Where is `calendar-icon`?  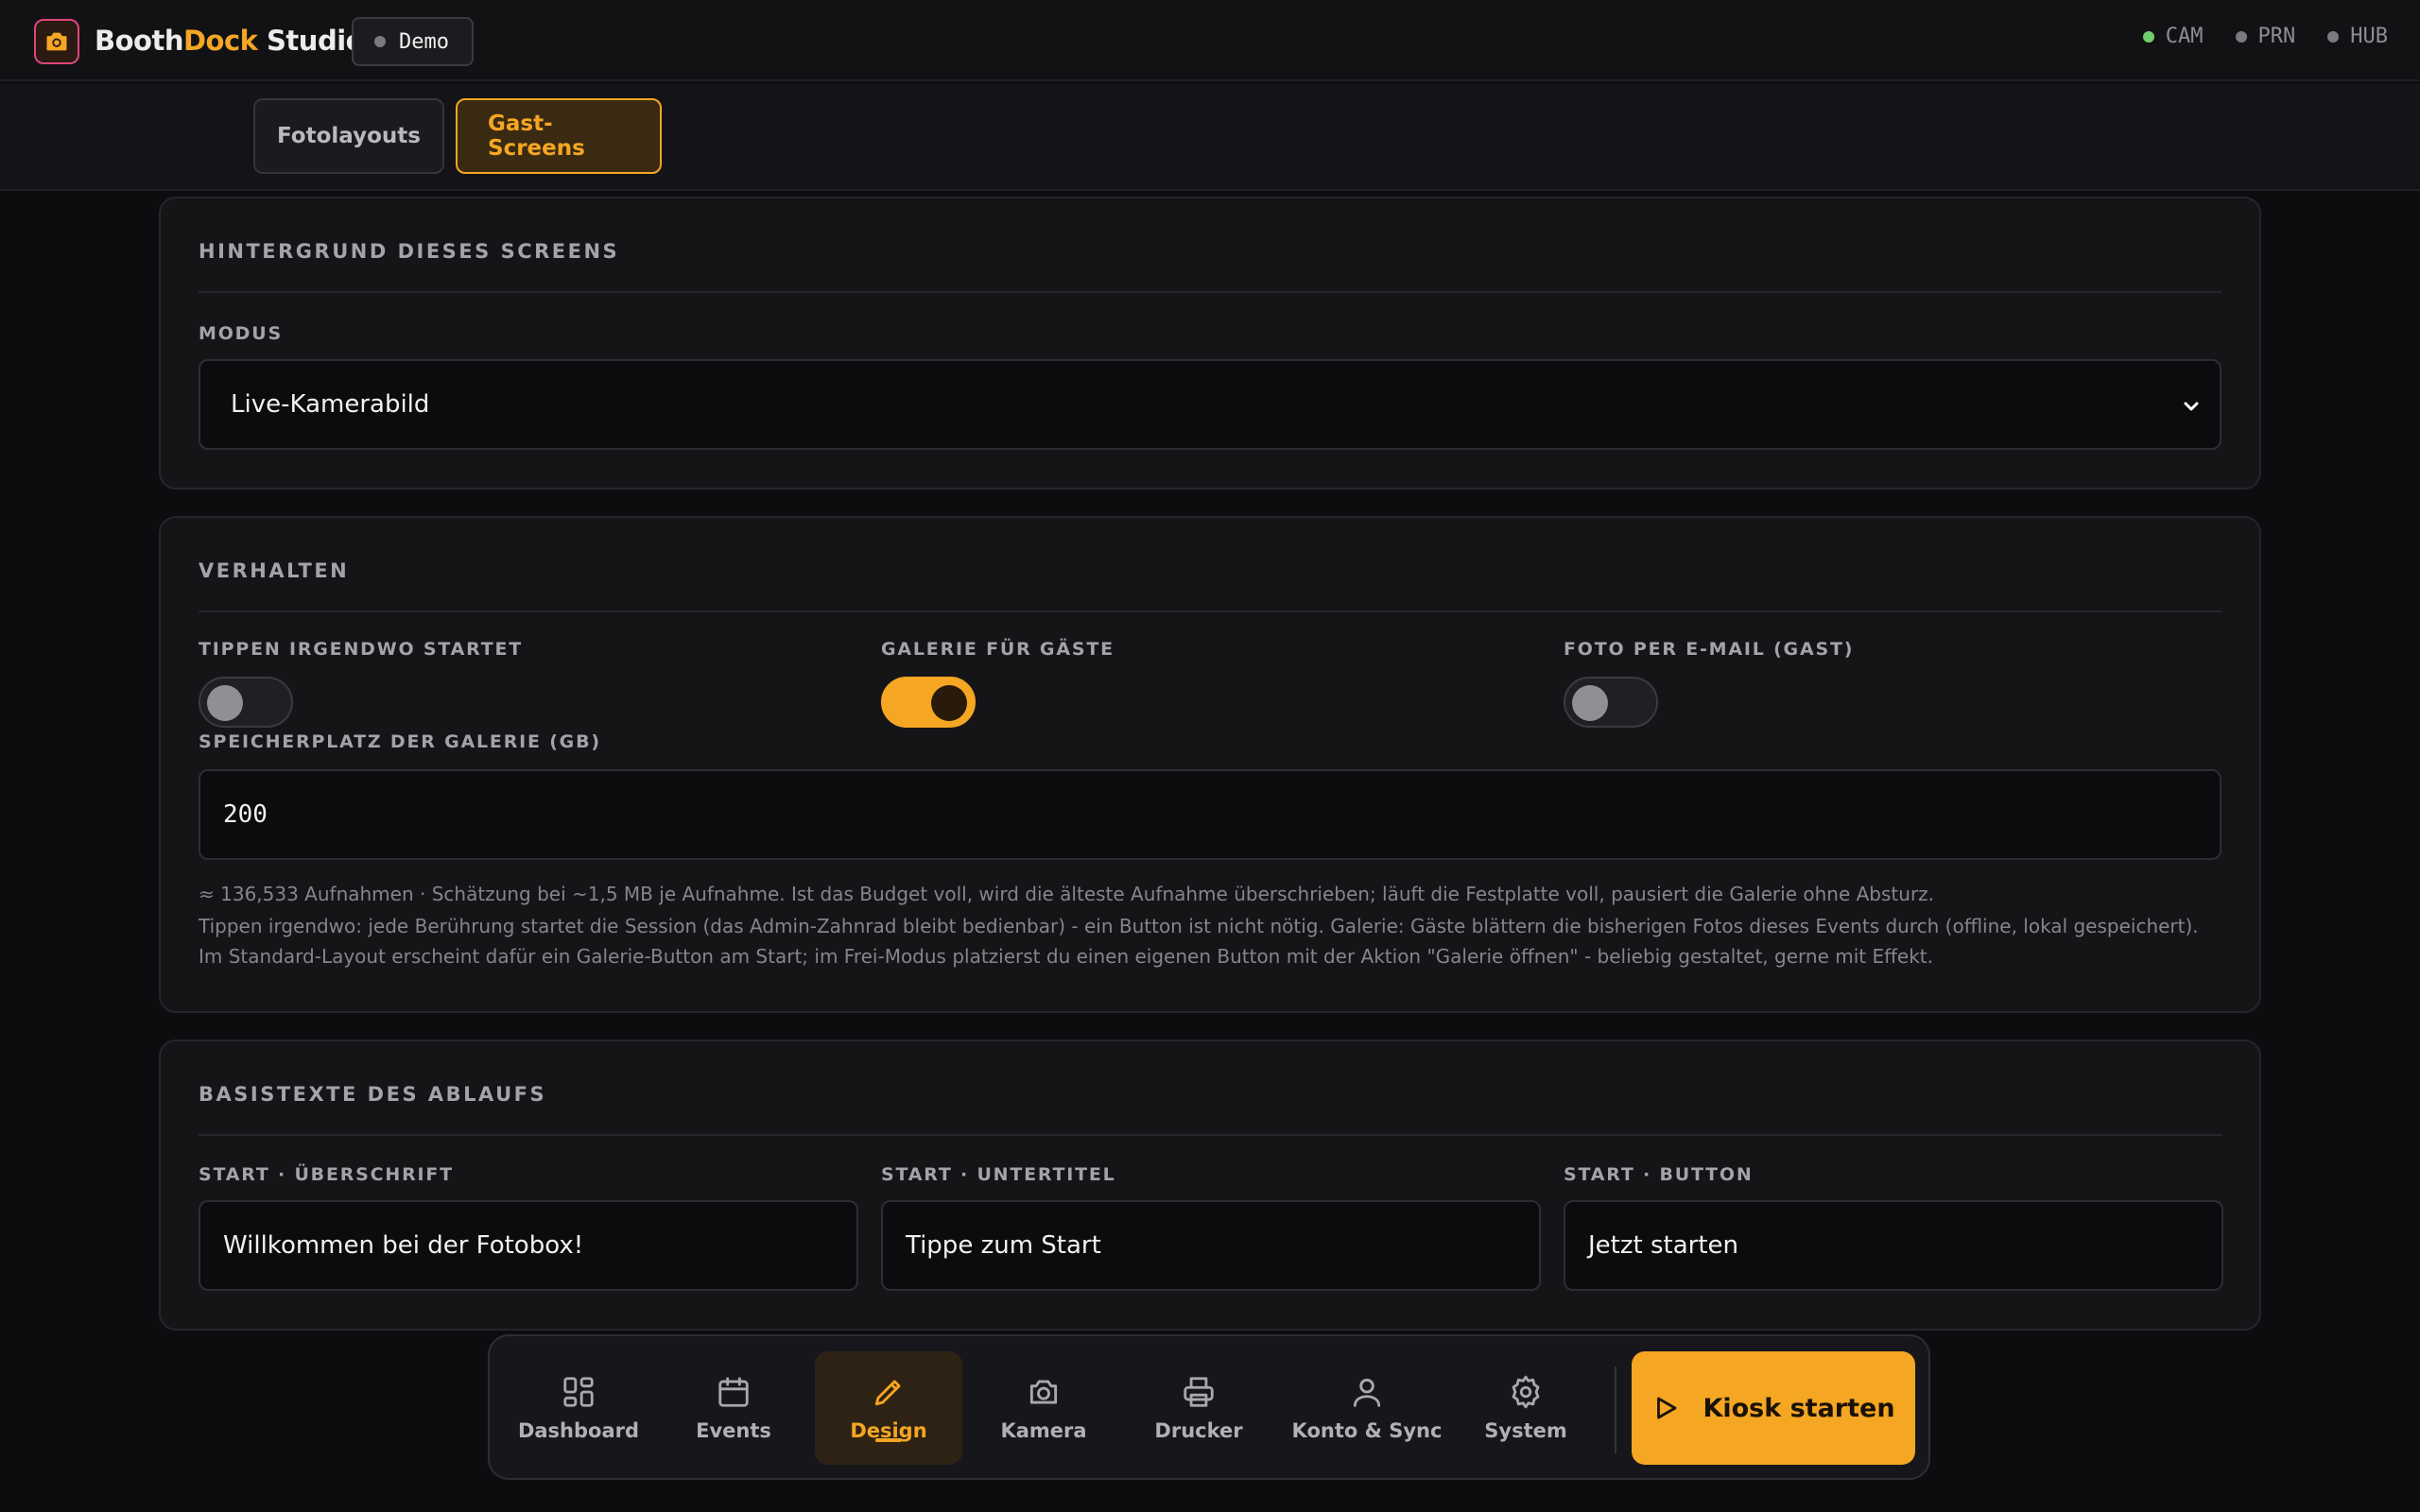
calendar-icon is located at coordinates (733, 1392).